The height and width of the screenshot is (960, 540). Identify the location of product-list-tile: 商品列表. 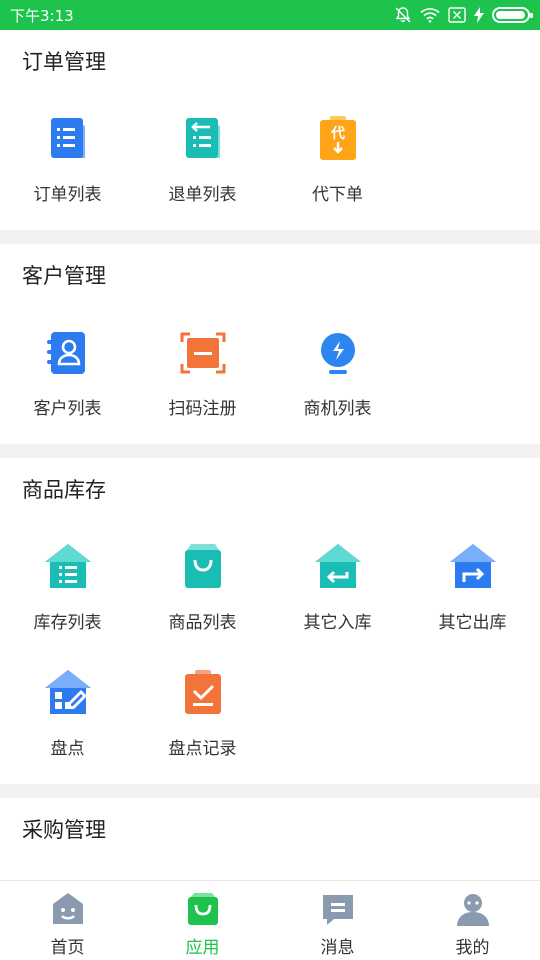
(202, 585).